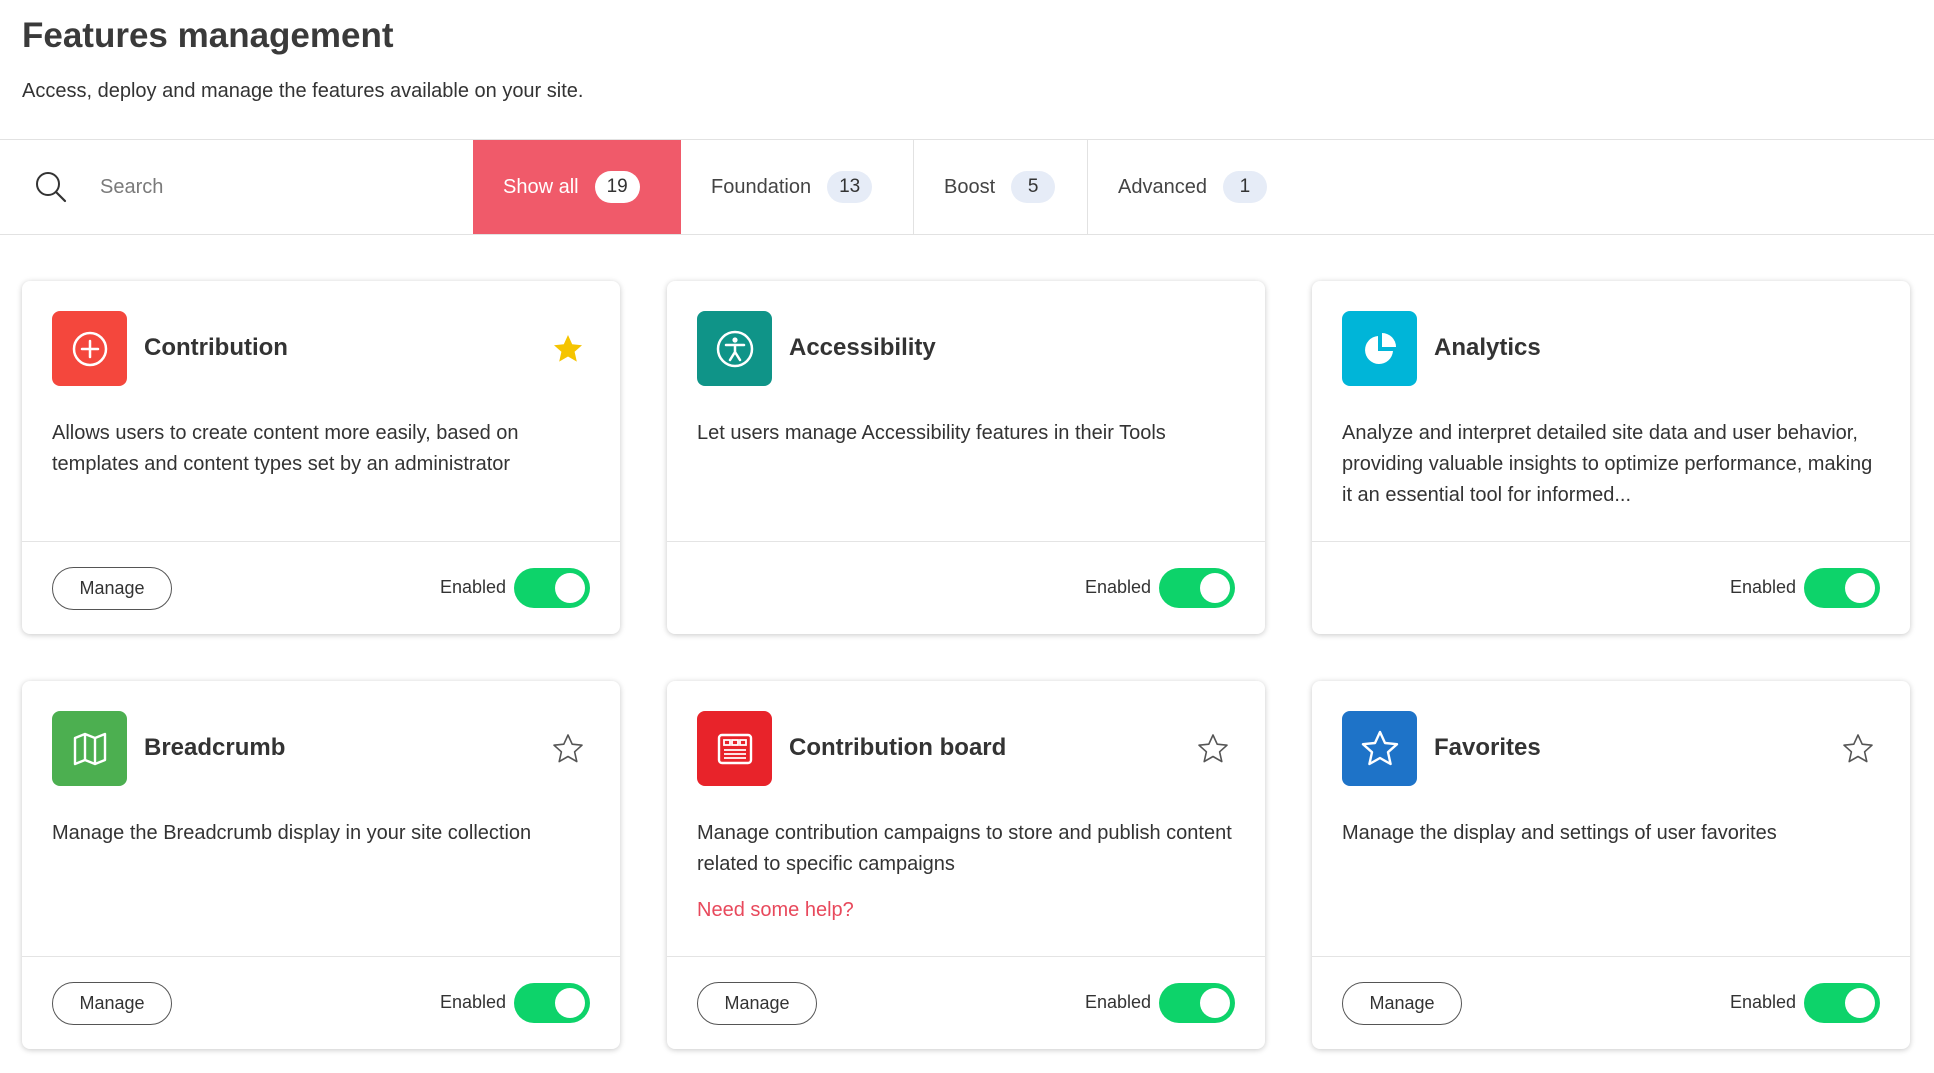 This screenshot has width=1934, height=1073. Describe the element at coordinates (970, 186) in the screenshot. I see `tab-label: Boost` at that location.